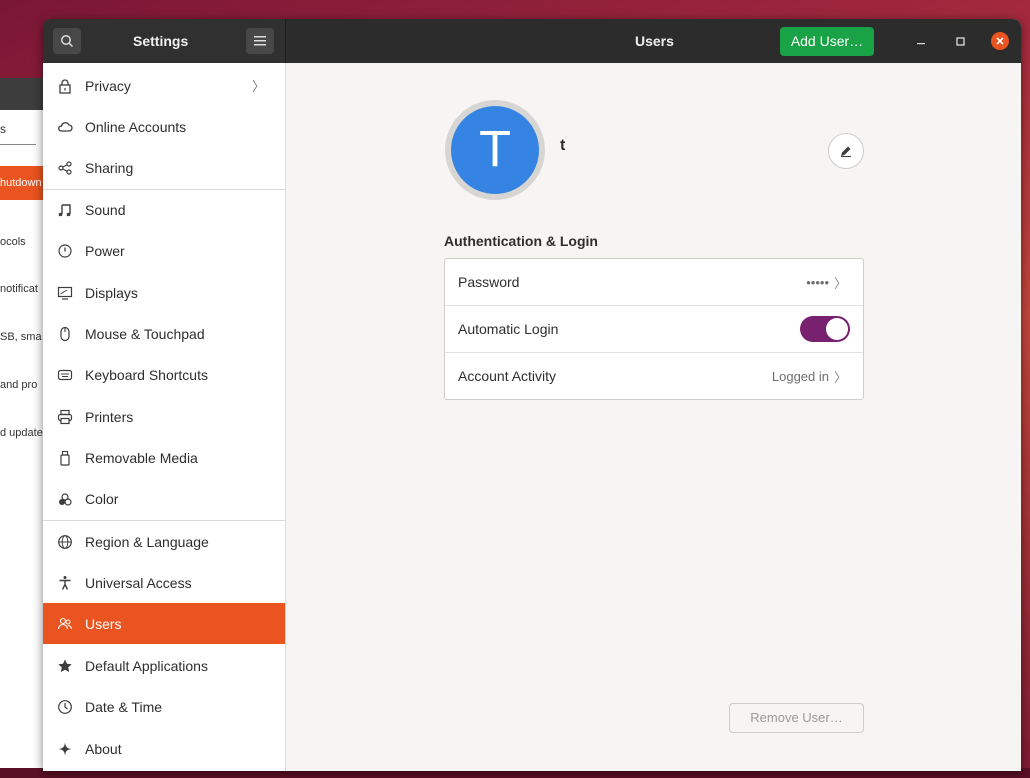 The width and height of the screenshot is (1030, 778). Describe the element at coordinates (65, 458) in the screenshot. I see `usb-drive-icon` at that location.